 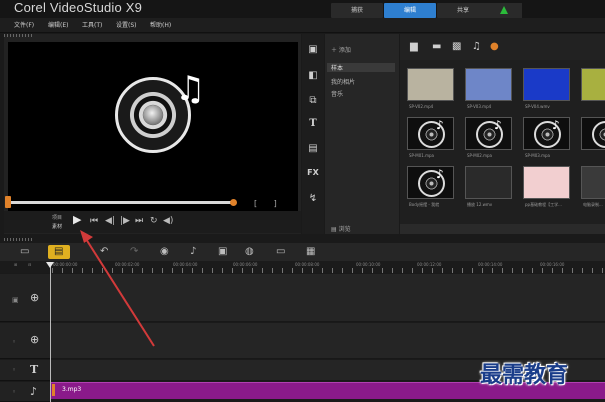 I want to click on project-mode-label: 项目, so click(x=57, y=217).